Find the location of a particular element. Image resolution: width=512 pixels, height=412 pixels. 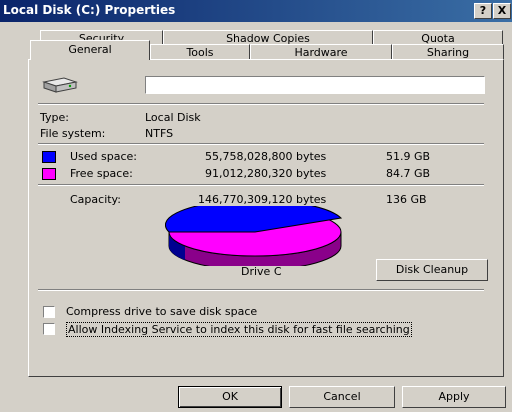

disk-usage-pie is located at coordinates (254, 235).